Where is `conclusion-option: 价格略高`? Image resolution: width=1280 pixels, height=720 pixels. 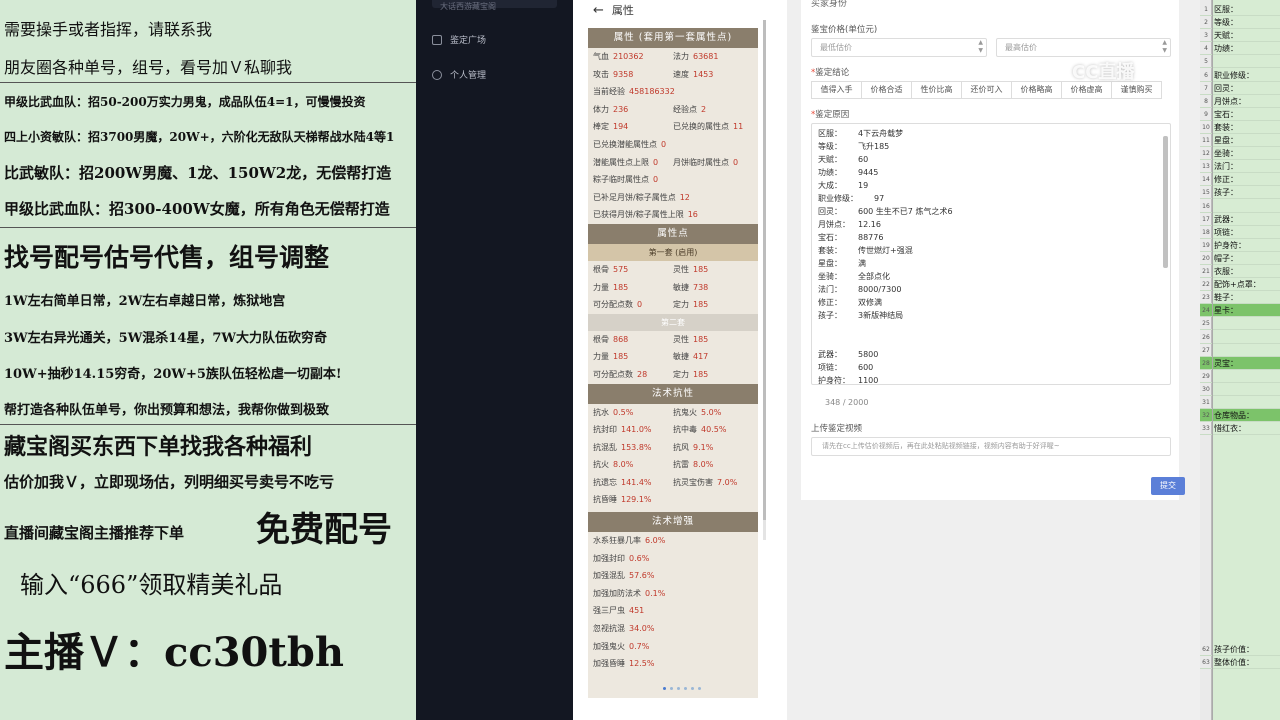 conclusion-option: 价格略高 is located at coordinates (1036, 90).